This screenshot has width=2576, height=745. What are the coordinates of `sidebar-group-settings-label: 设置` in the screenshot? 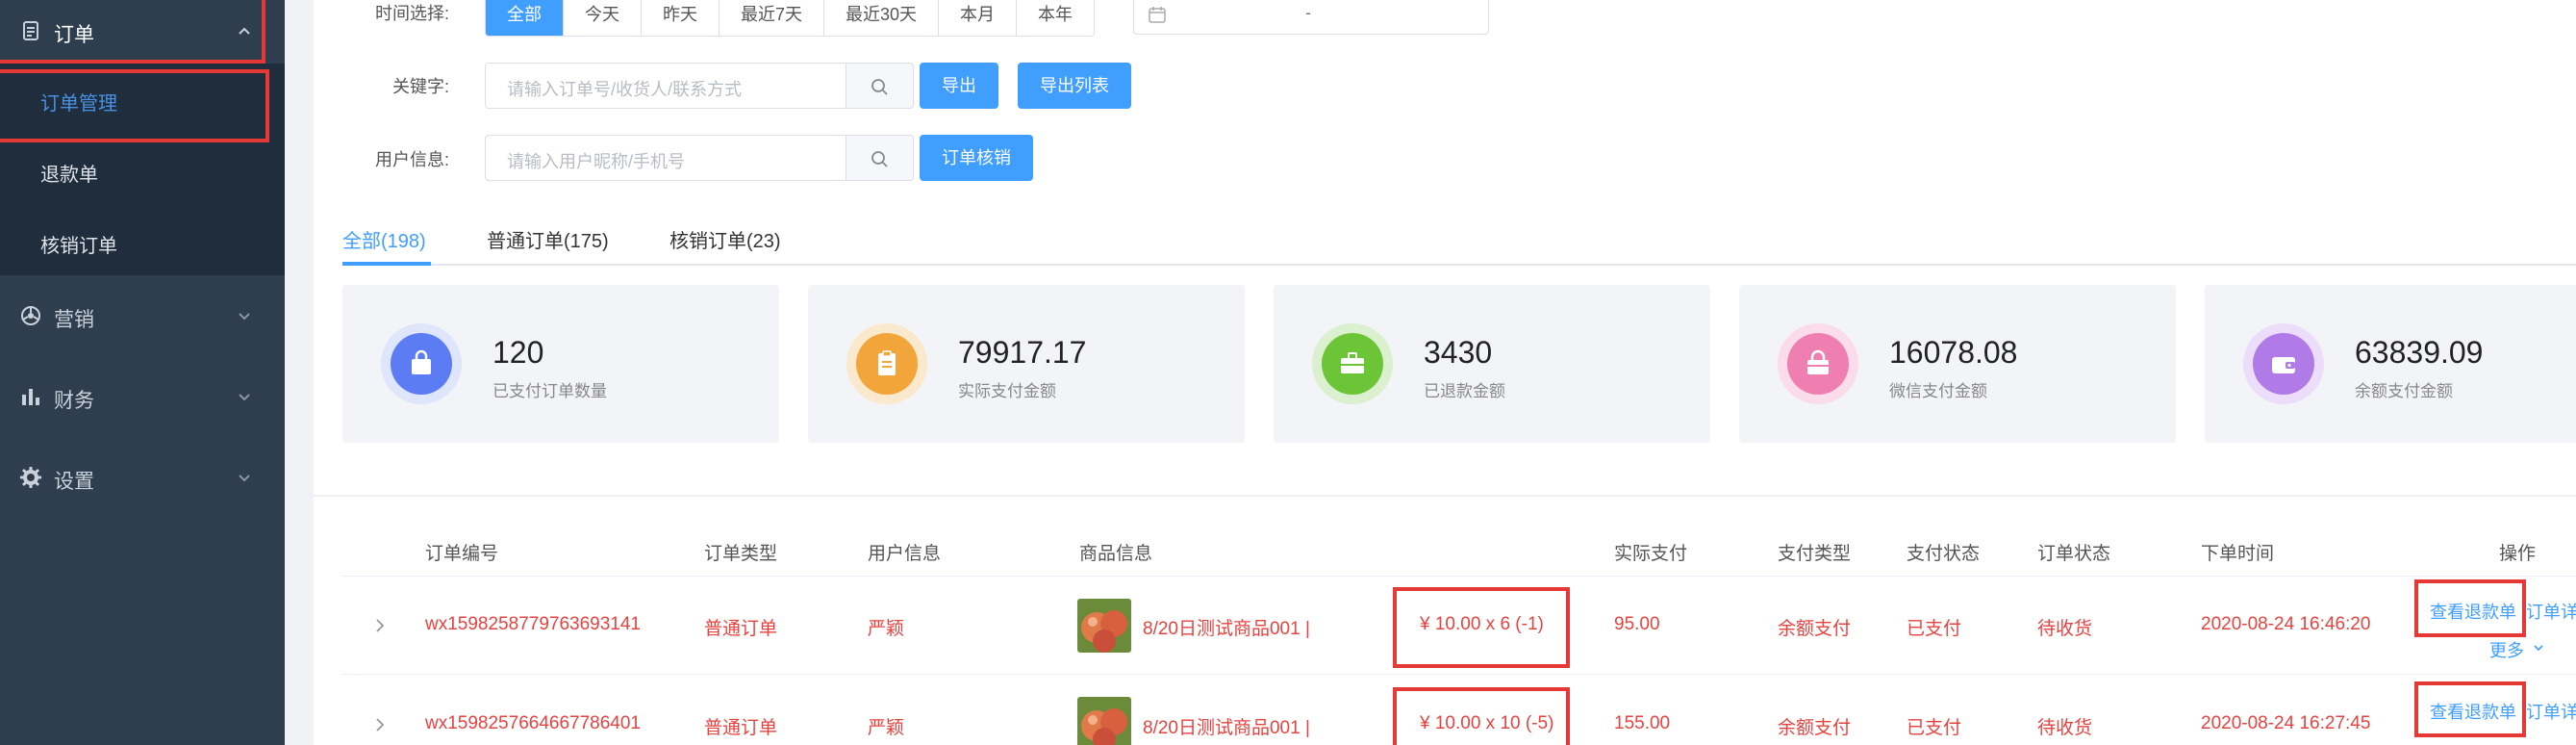 It's located at (74, 482).